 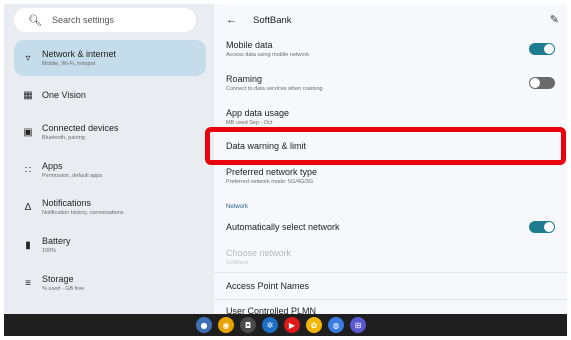 I want to click on sidebar-item-one-vision: ▦ One Vision, so click(x=110, y=95).